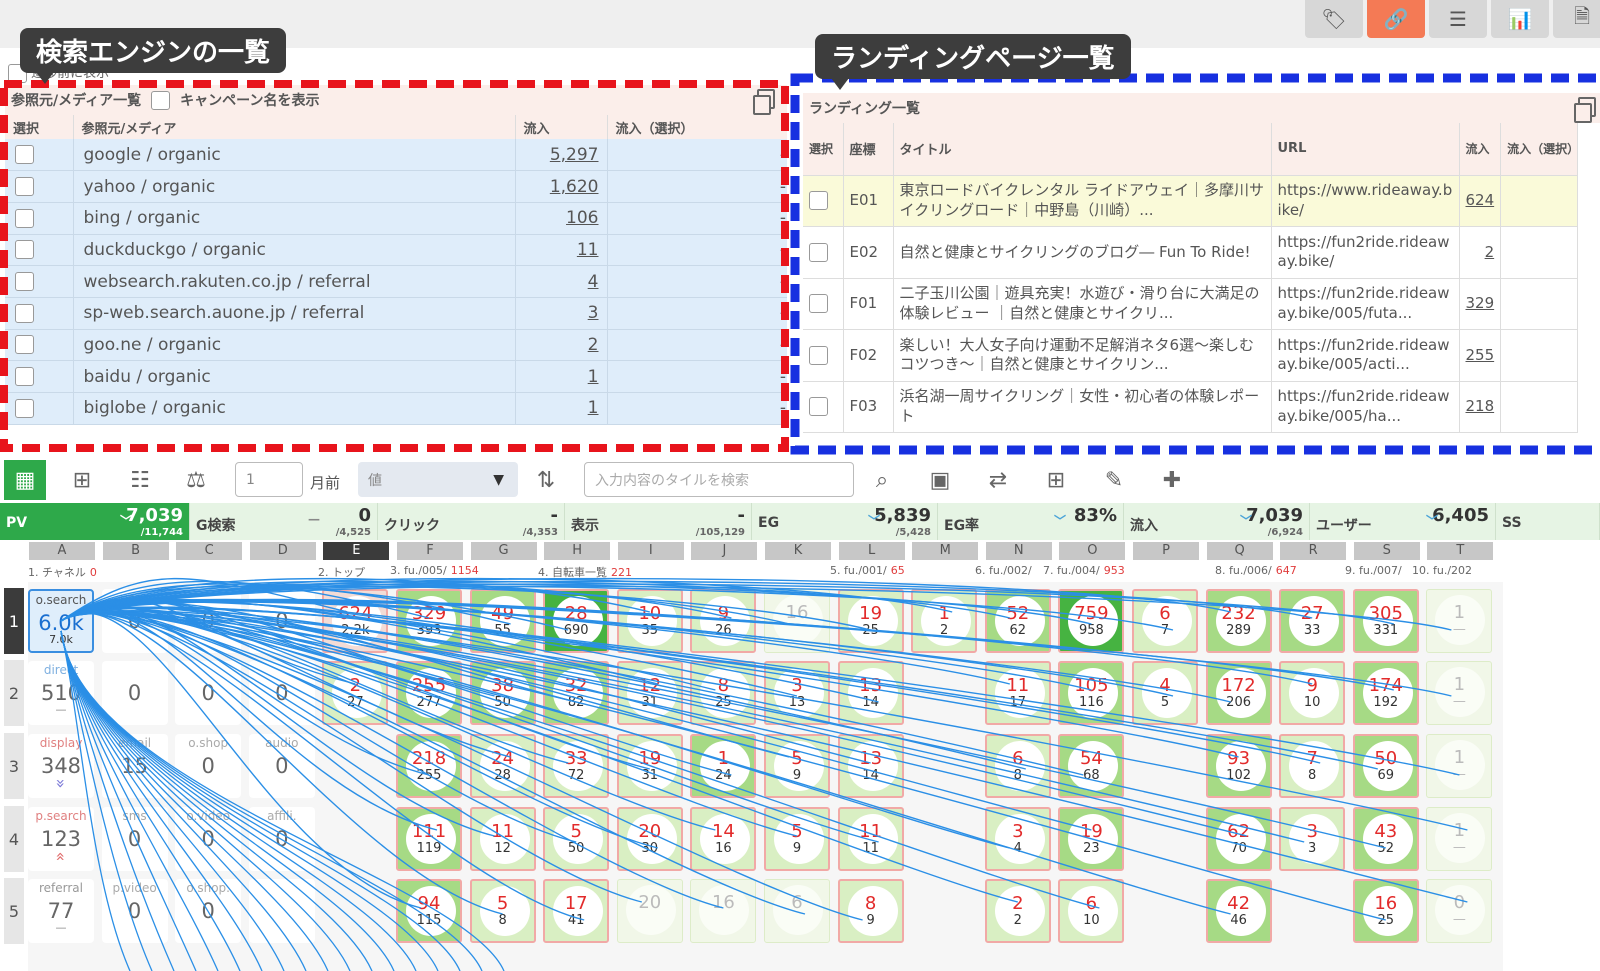 Image resolution: width=1600 pixels, height=971 pixels. I want to click on table-row: duckduckgo / organic 11-, so click(396, 250).